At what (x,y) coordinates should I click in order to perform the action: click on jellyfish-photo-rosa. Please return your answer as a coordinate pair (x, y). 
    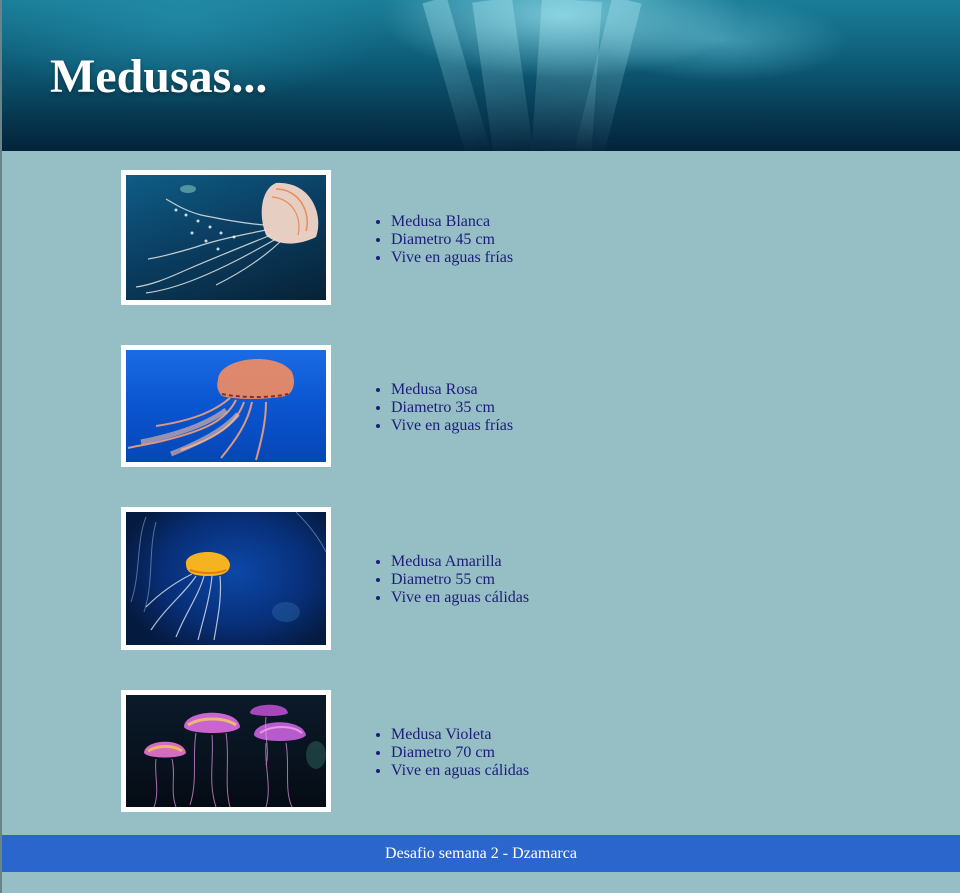
    Looking at the image, I should click on (226, 406).